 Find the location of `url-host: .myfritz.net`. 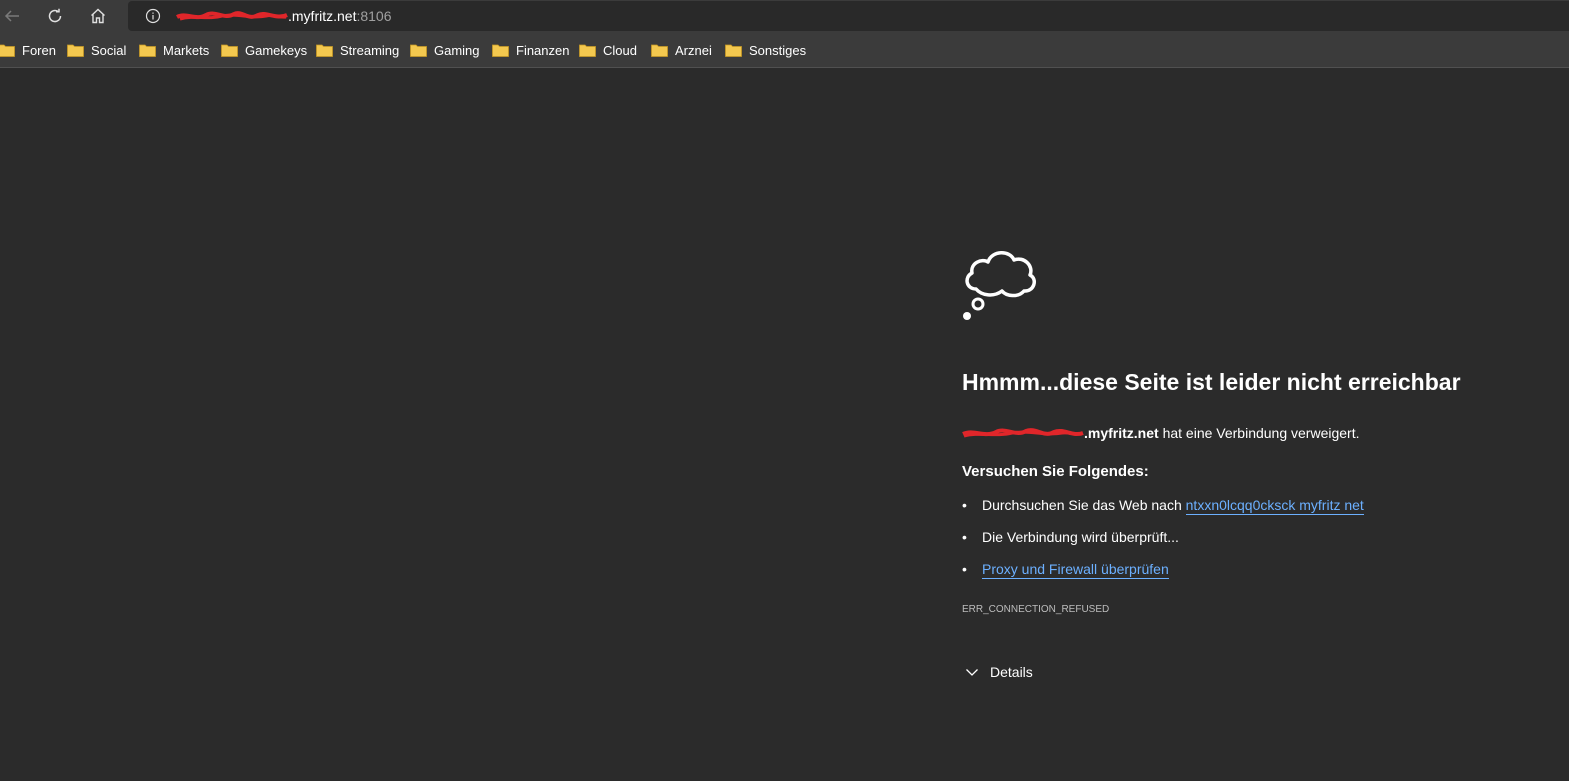

url-host: .myfritz.net is located at coordinates (322, 16).